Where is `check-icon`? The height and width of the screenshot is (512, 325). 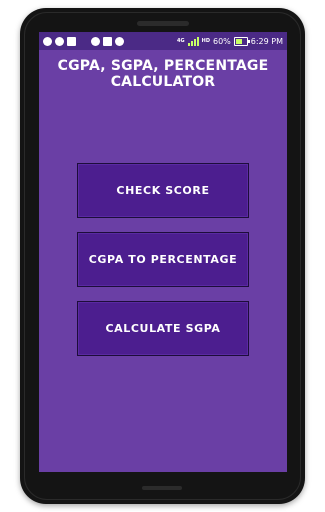
check-icon is located at coordinates (59, 41).